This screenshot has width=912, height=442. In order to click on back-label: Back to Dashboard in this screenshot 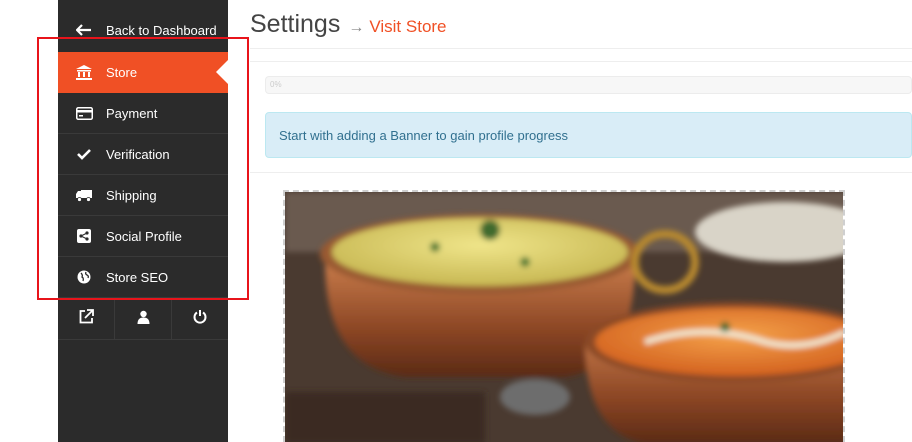, I will do `click(161, 30)`.